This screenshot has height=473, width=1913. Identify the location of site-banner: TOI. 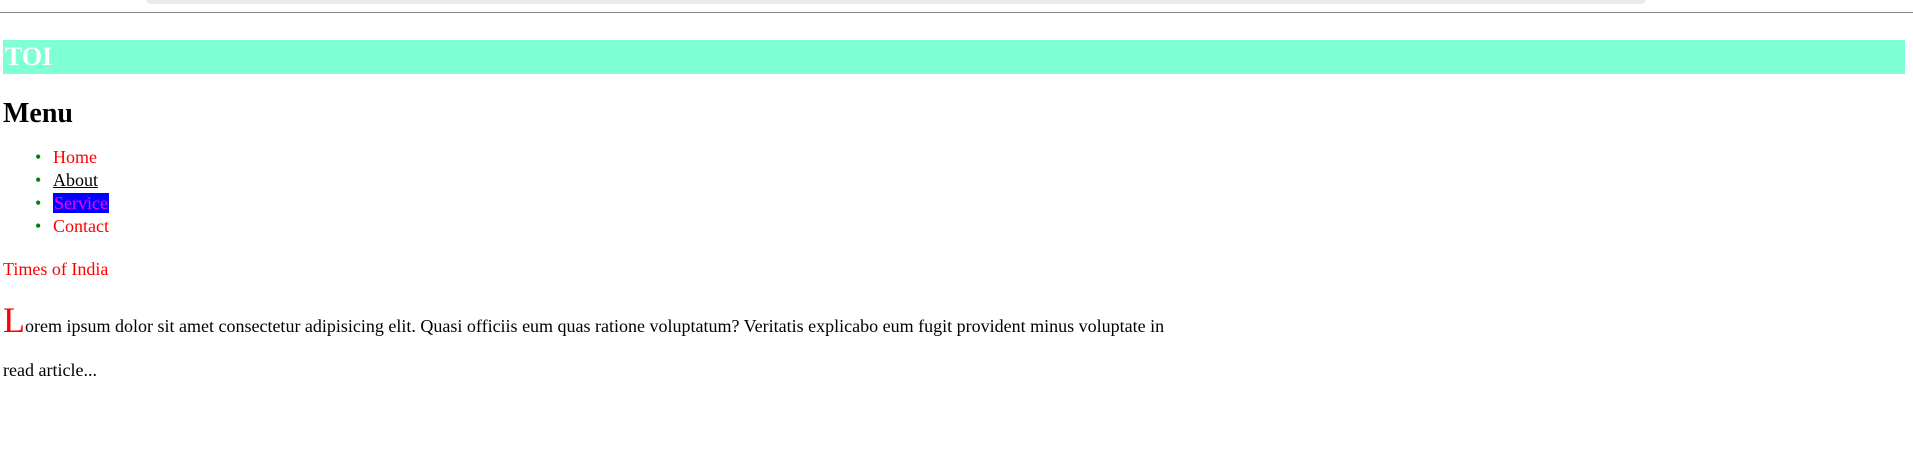
(954, 57).